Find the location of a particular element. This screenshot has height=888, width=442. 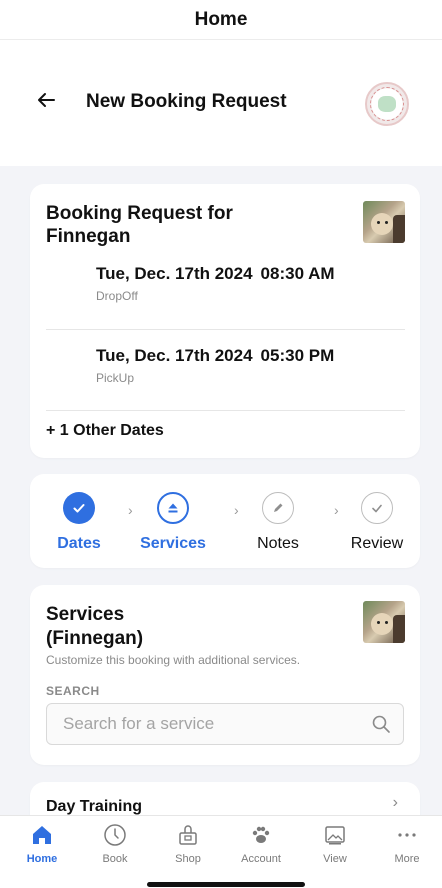

pickup-datetime: Tue, Dec. 17th 2024 05:30 PM PickUp is located at coordinates (215, 365).